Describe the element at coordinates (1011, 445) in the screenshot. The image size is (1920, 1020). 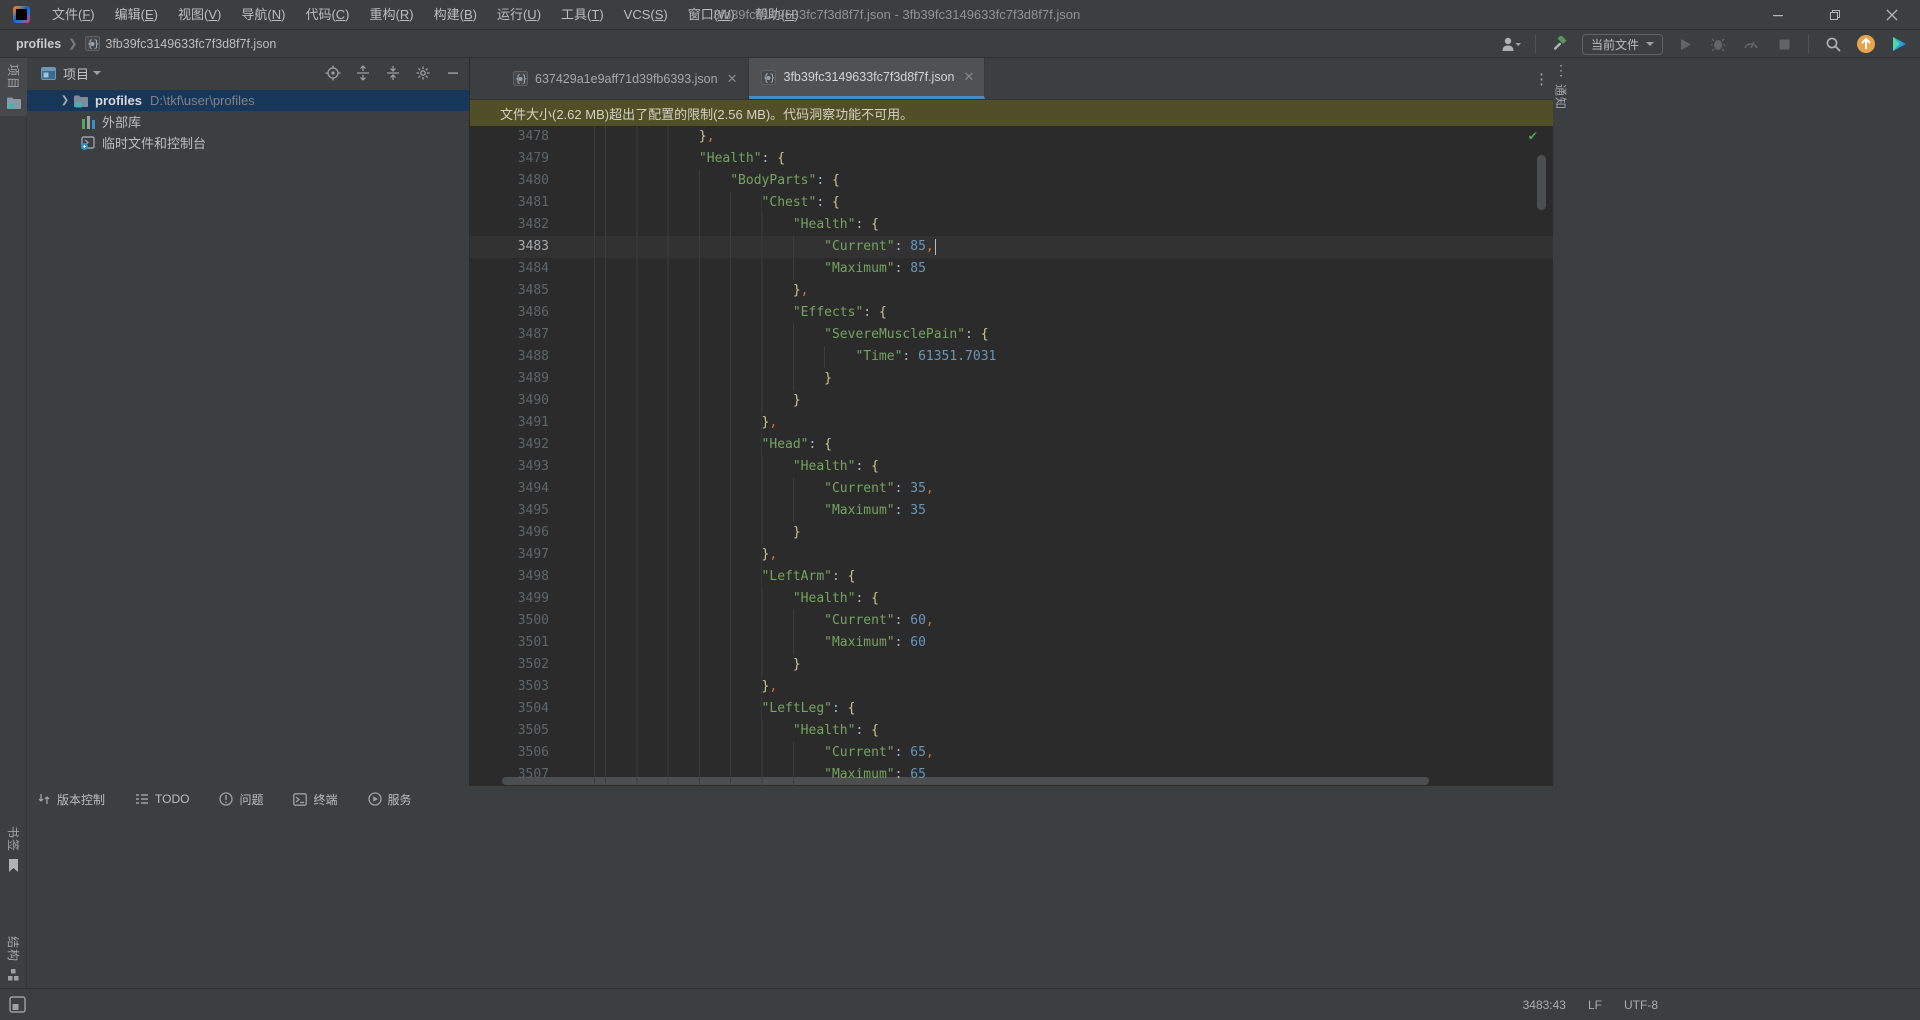
I see `code-line: 3492 "Head": {` at that location.